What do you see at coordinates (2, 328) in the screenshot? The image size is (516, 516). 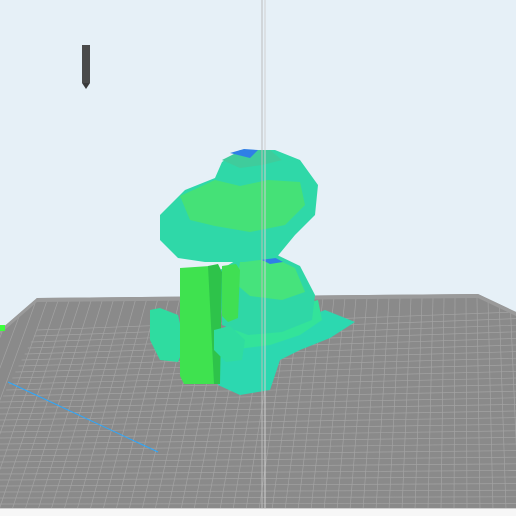 I see `y-axis-marker` at bounding box center [2, 328].